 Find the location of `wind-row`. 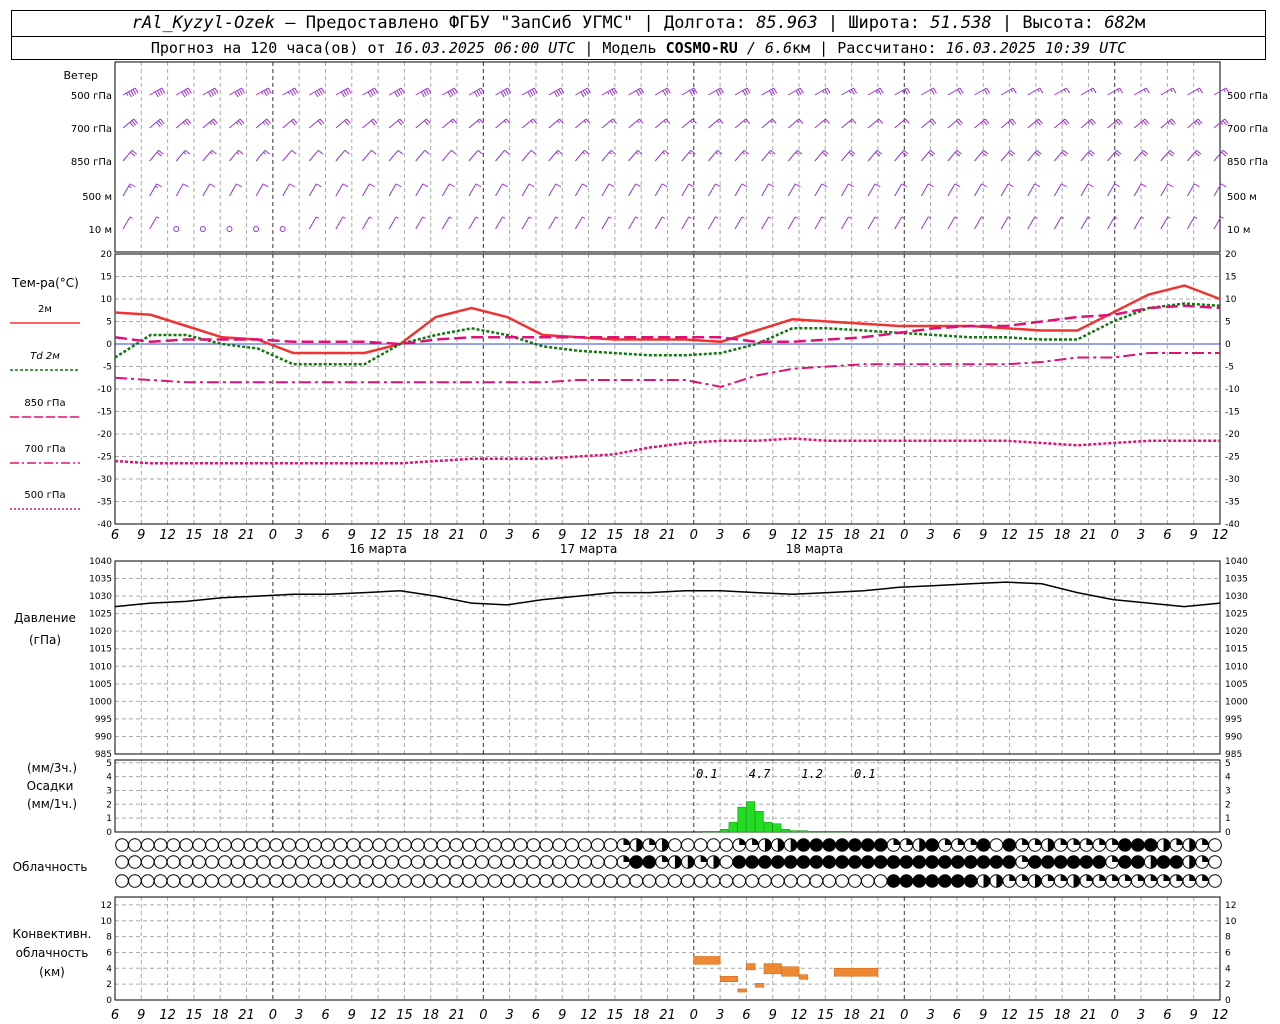

wind-row is located at coordinates (673, 224).